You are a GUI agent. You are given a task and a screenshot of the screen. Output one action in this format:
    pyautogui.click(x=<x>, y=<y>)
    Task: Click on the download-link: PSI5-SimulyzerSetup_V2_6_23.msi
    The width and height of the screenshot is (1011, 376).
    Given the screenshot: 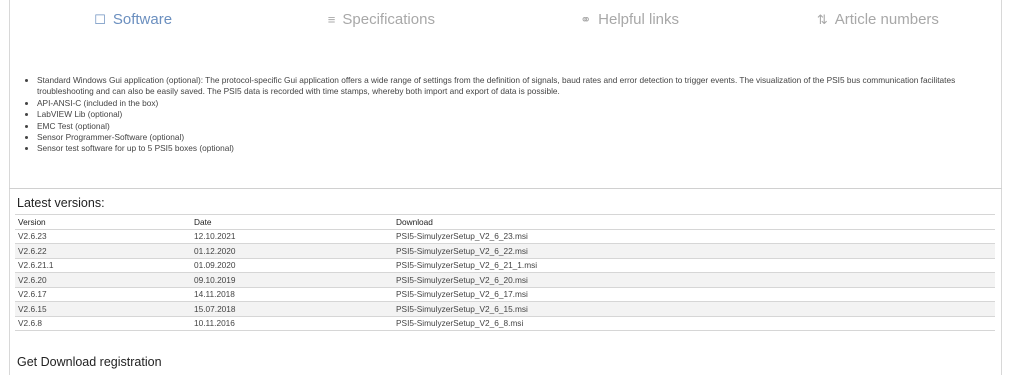 What is the action you would take?
    pyautogui.click(x=462, y=236)
    